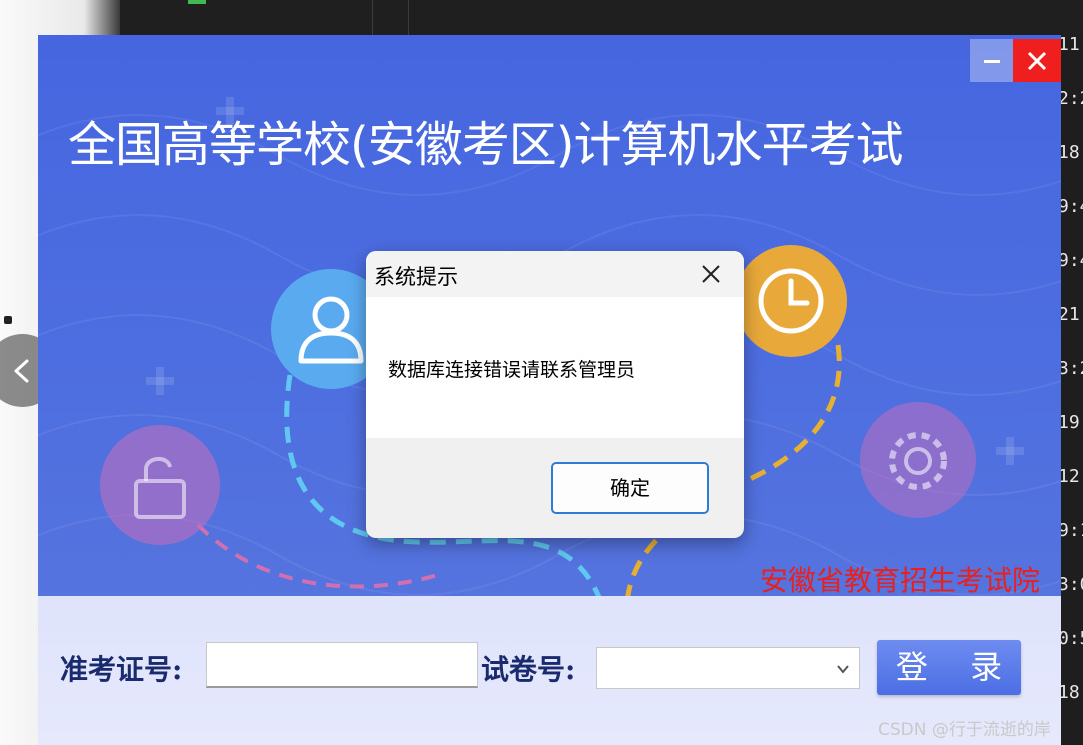 The height and width of the screenshot is (745, 1083). What do you see at coordinates (528, 669) in the screenshot?
I see `paper-label: 试卷号:` at bounding box center [528, 669].